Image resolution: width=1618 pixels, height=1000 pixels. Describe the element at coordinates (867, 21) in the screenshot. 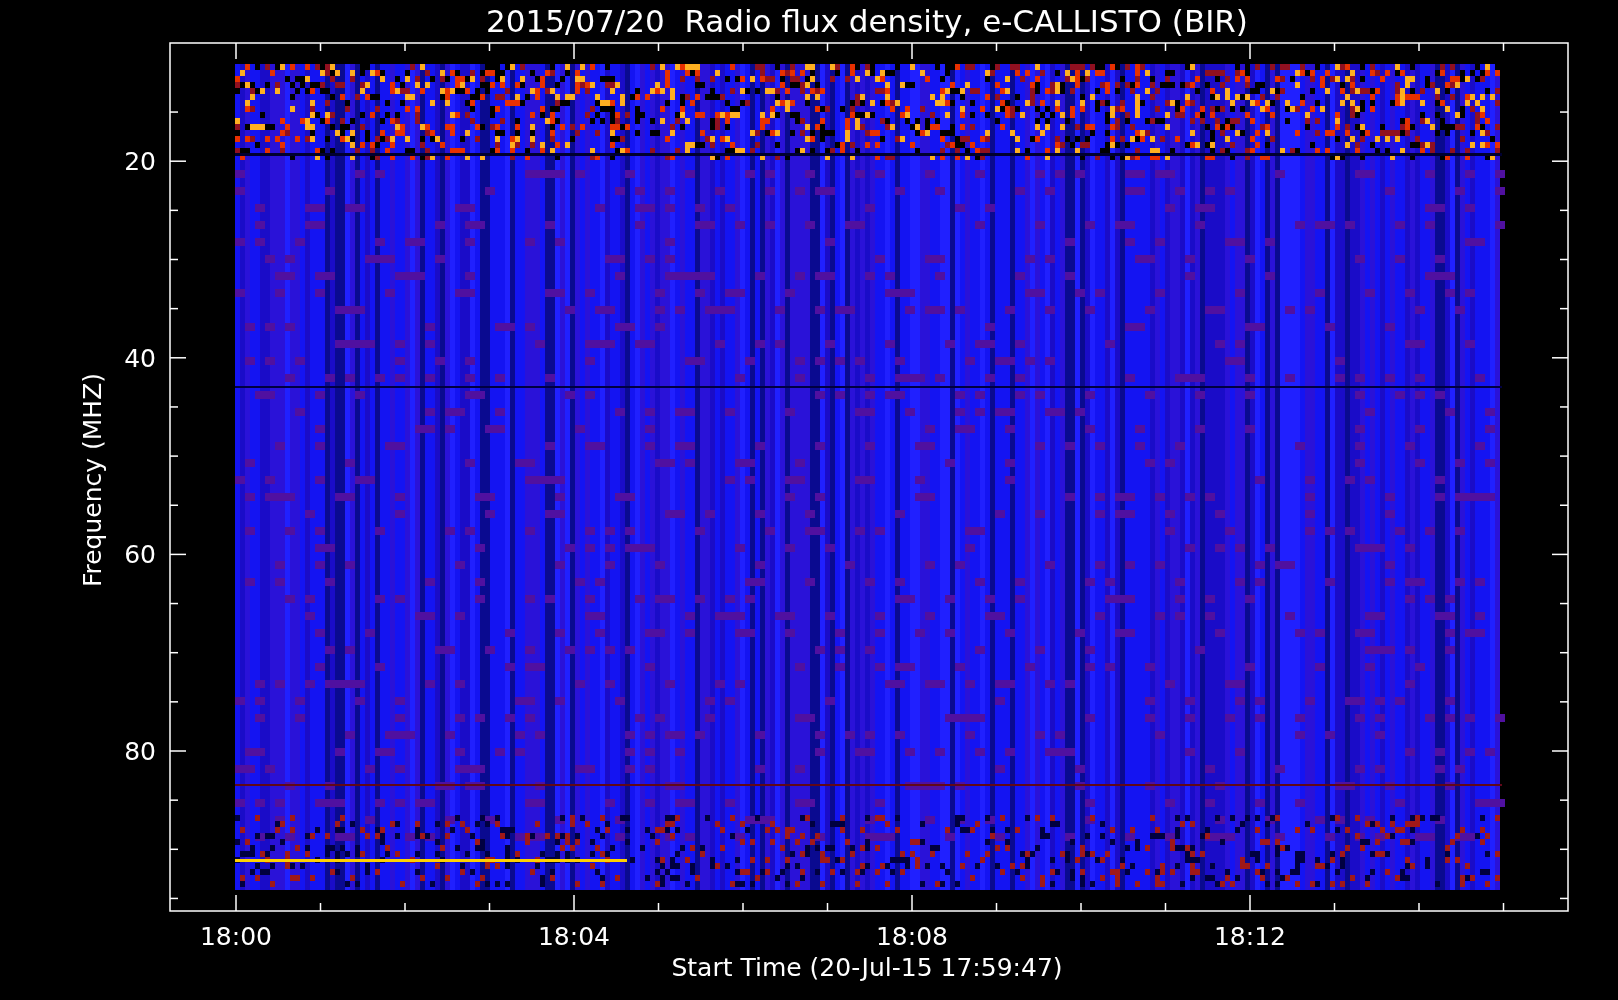

I see `chart-title: 2015/07/20 Radio flux density, e-CALLISTO (BIR)` at that location.